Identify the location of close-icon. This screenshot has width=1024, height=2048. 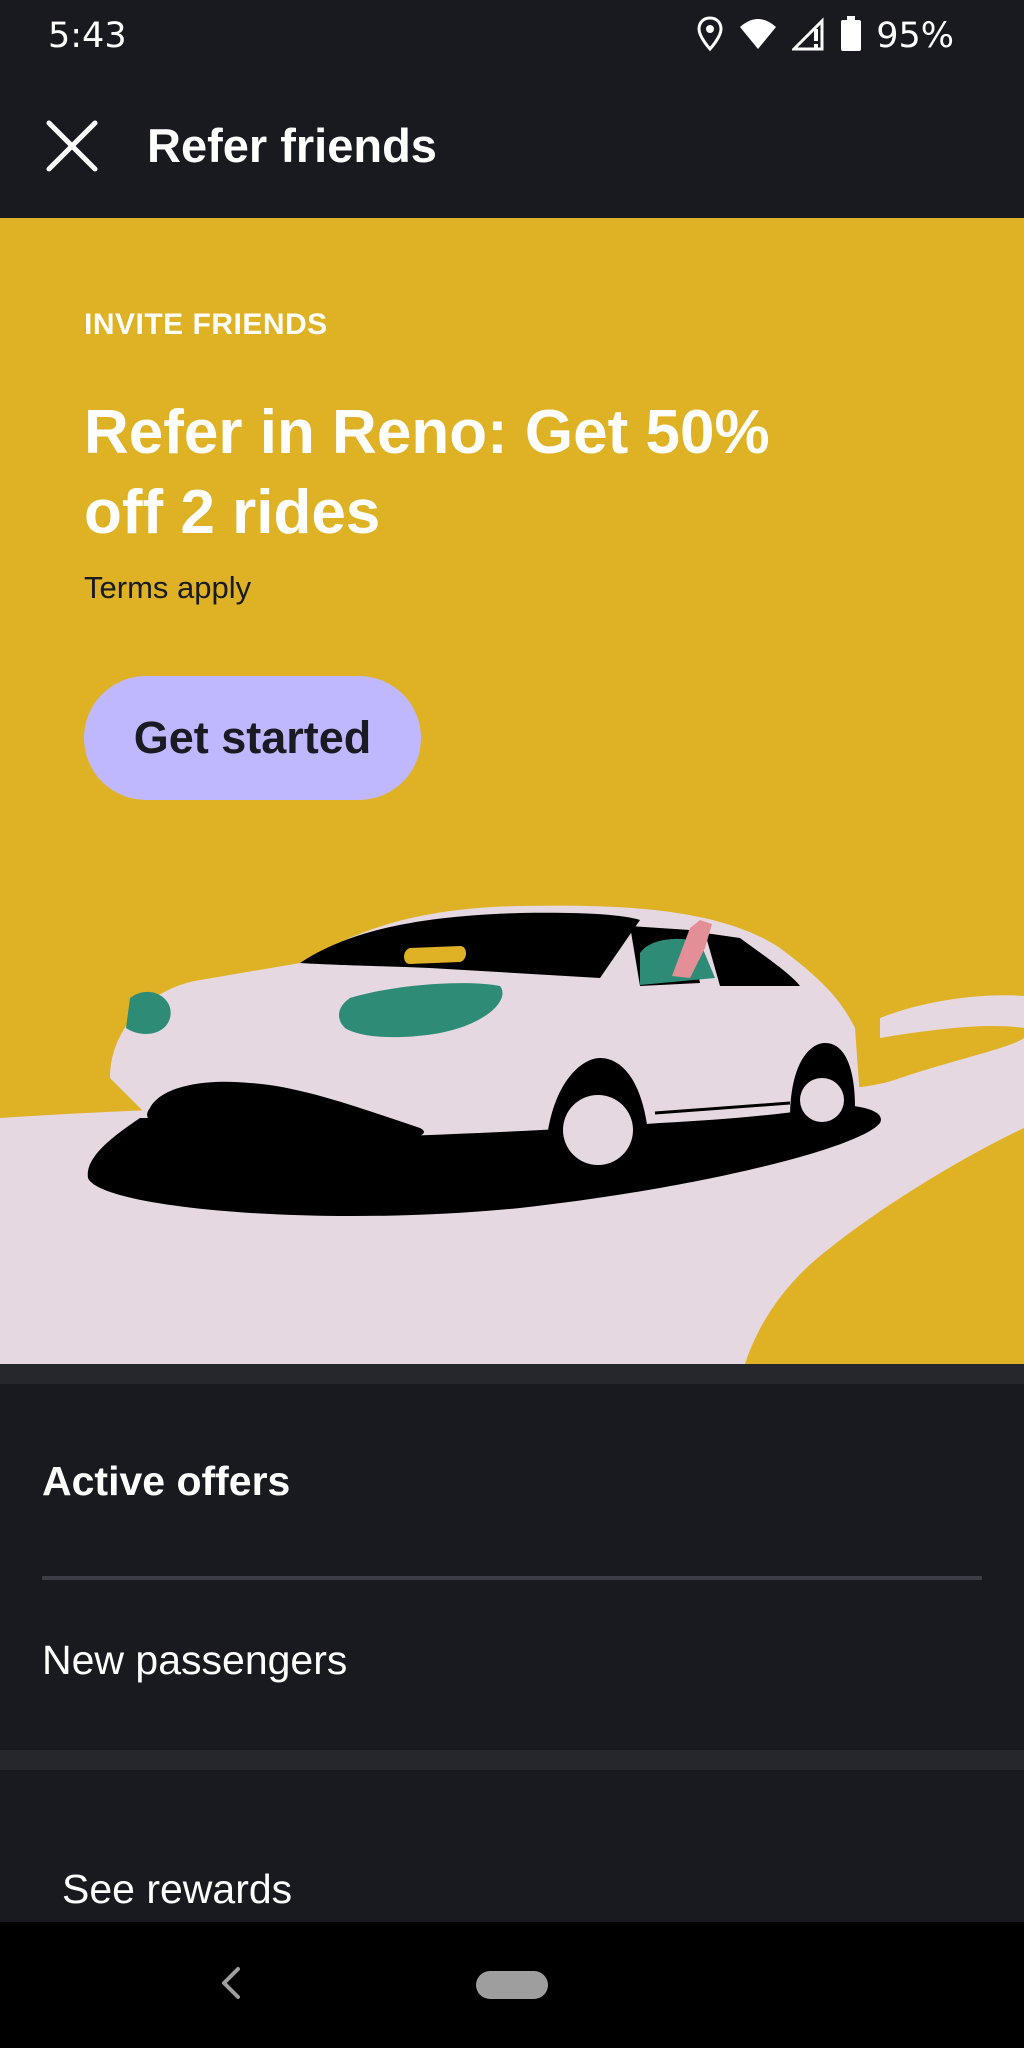
(72, 148).